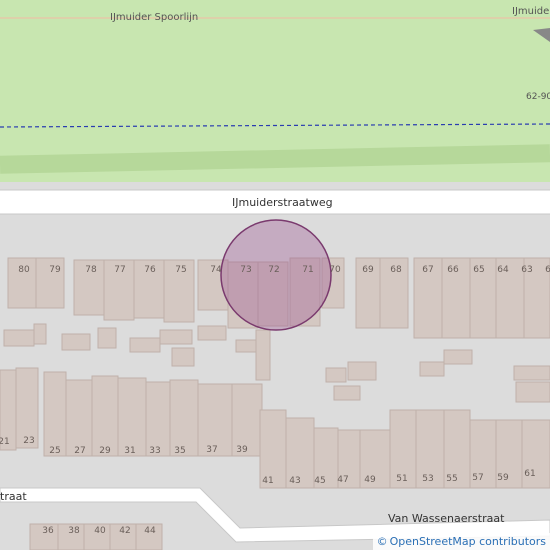 This screenshot has width=550, height=550. What do you see at coordinates (382, 541) in the screenshot?
I see `copyright-symbol: ©` at bounding box center [382, 541].